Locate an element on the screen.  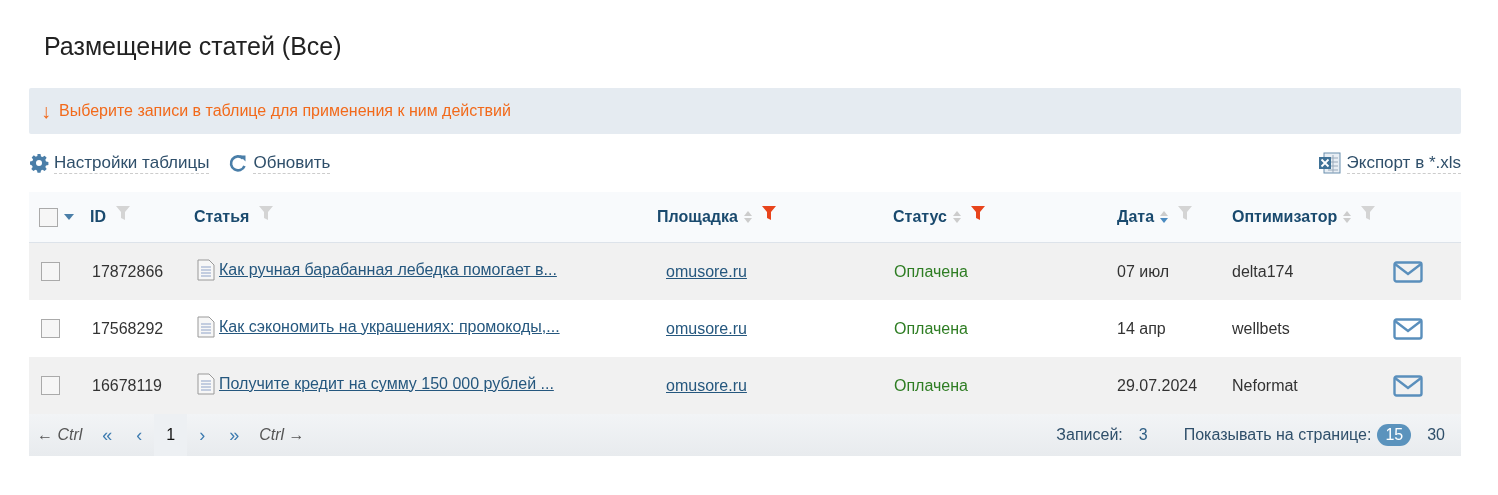
info-message: Выберите записи в таблице для применения к ним действий is located at coordinates (285, 111).